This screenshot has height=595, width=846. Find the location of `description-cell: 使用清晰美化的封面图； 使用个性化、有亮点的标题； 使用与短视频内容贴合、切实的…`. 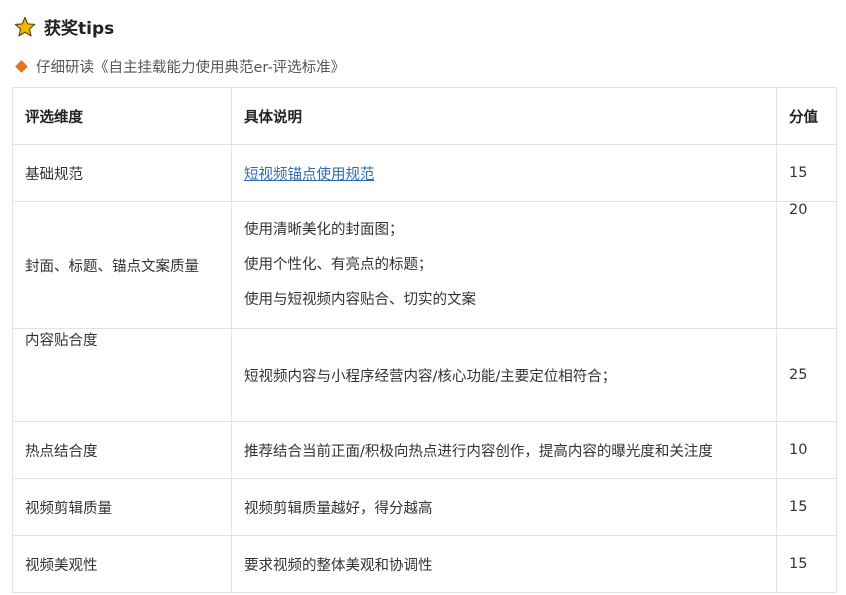

description-cell: 使用清晰美化的封面图； 使用个性化、有亮点的标题； 使用与短视频内容贴合、切实的… is located at coordinates (504, 265).